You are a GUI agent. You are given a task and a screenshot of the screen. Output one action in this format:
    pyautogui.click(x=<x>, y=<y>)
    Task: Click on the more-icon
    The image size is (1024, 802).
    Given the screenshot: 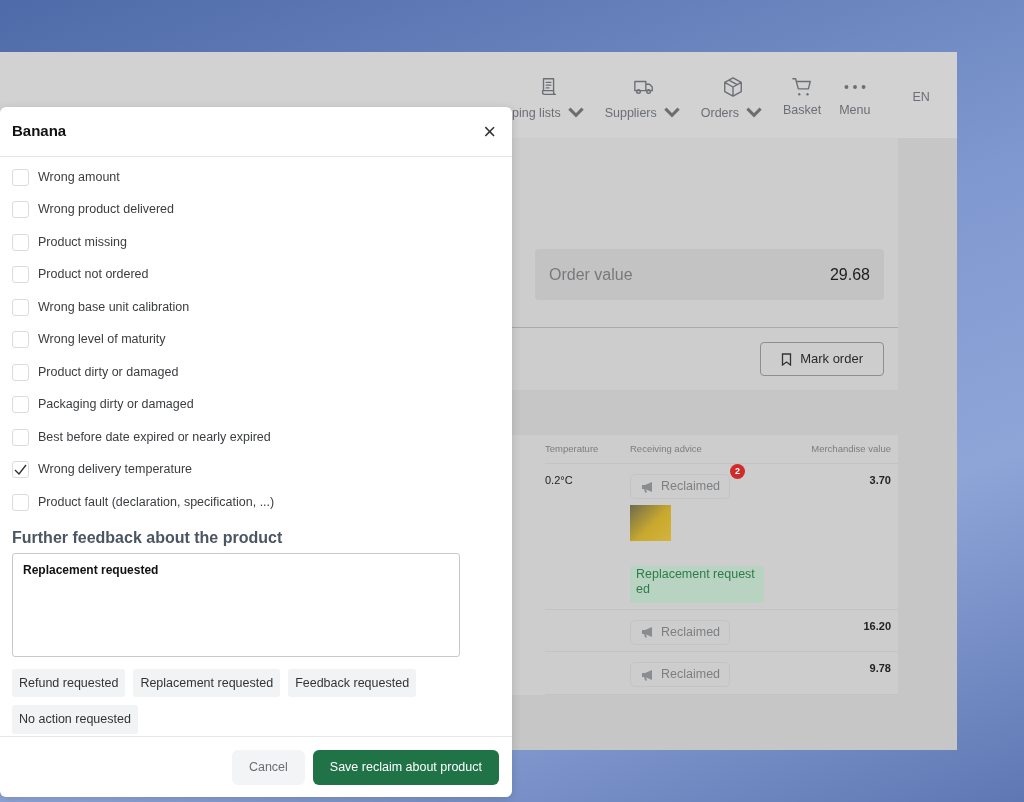 What is the action you would take?
    pyautogui.click(x=854, y=87)
    